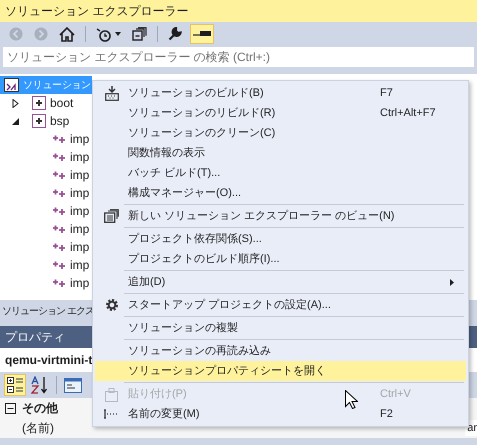  What do you see at coordinates (38, 428) in the screenshot?
I see `property-name: (名前)` at bounding box center [38, 428].